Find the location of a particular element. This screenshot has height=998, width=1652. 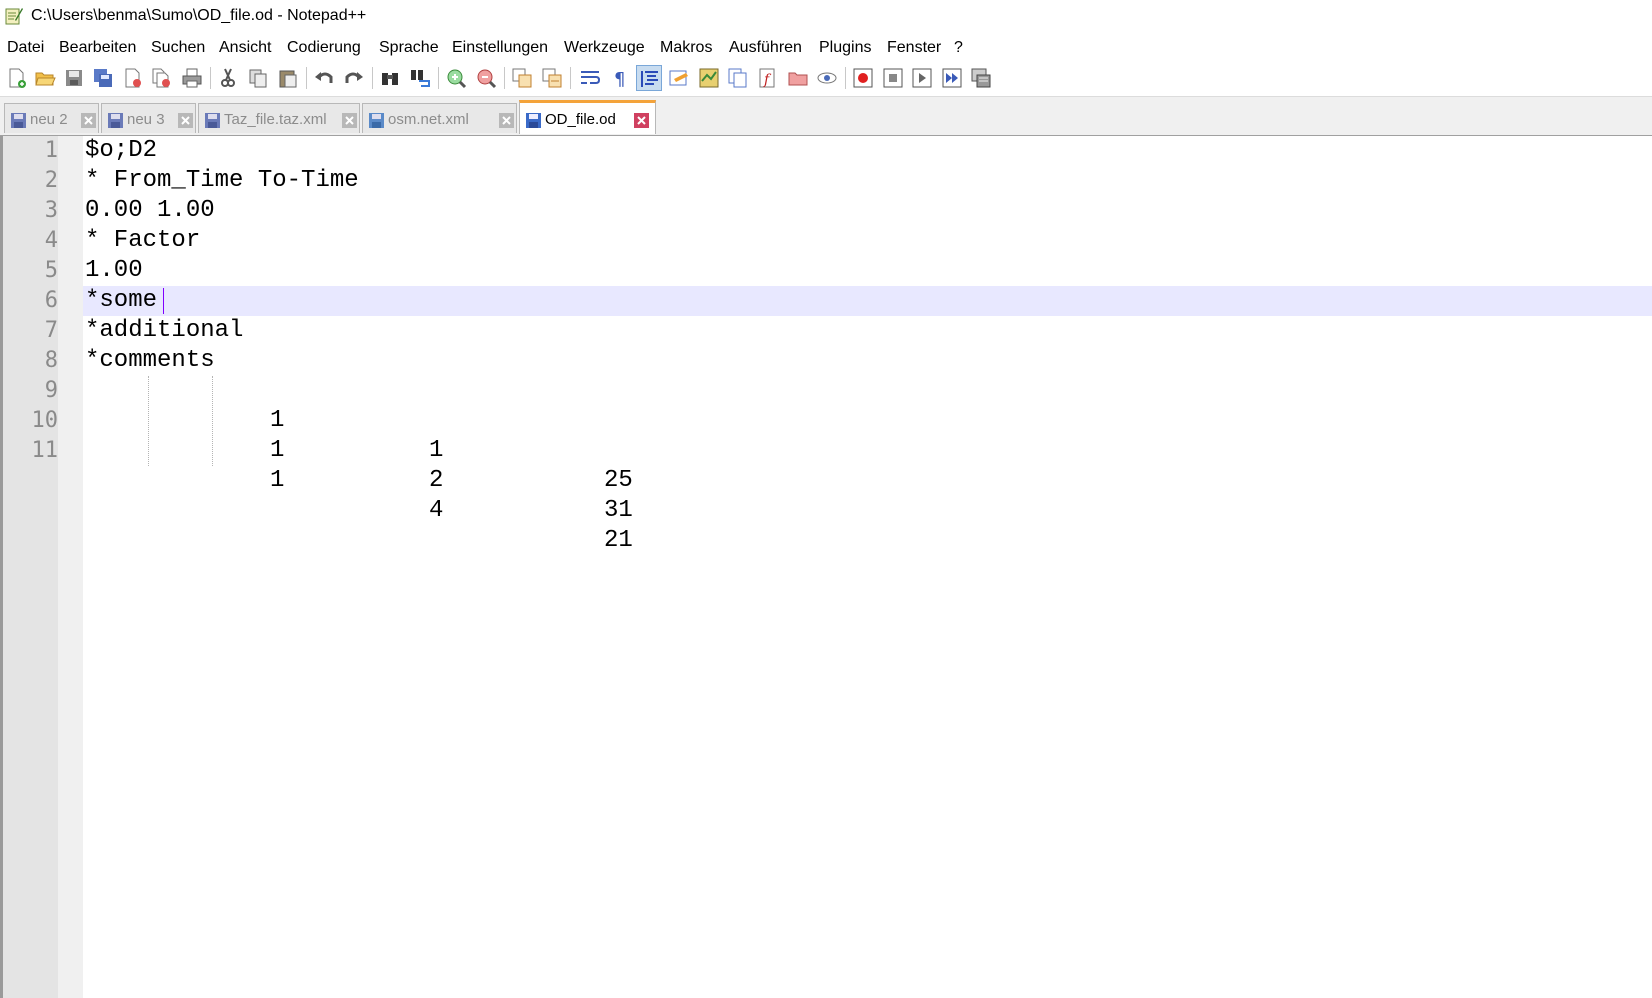

zoom-out-button is located at coordinates (486, 78).